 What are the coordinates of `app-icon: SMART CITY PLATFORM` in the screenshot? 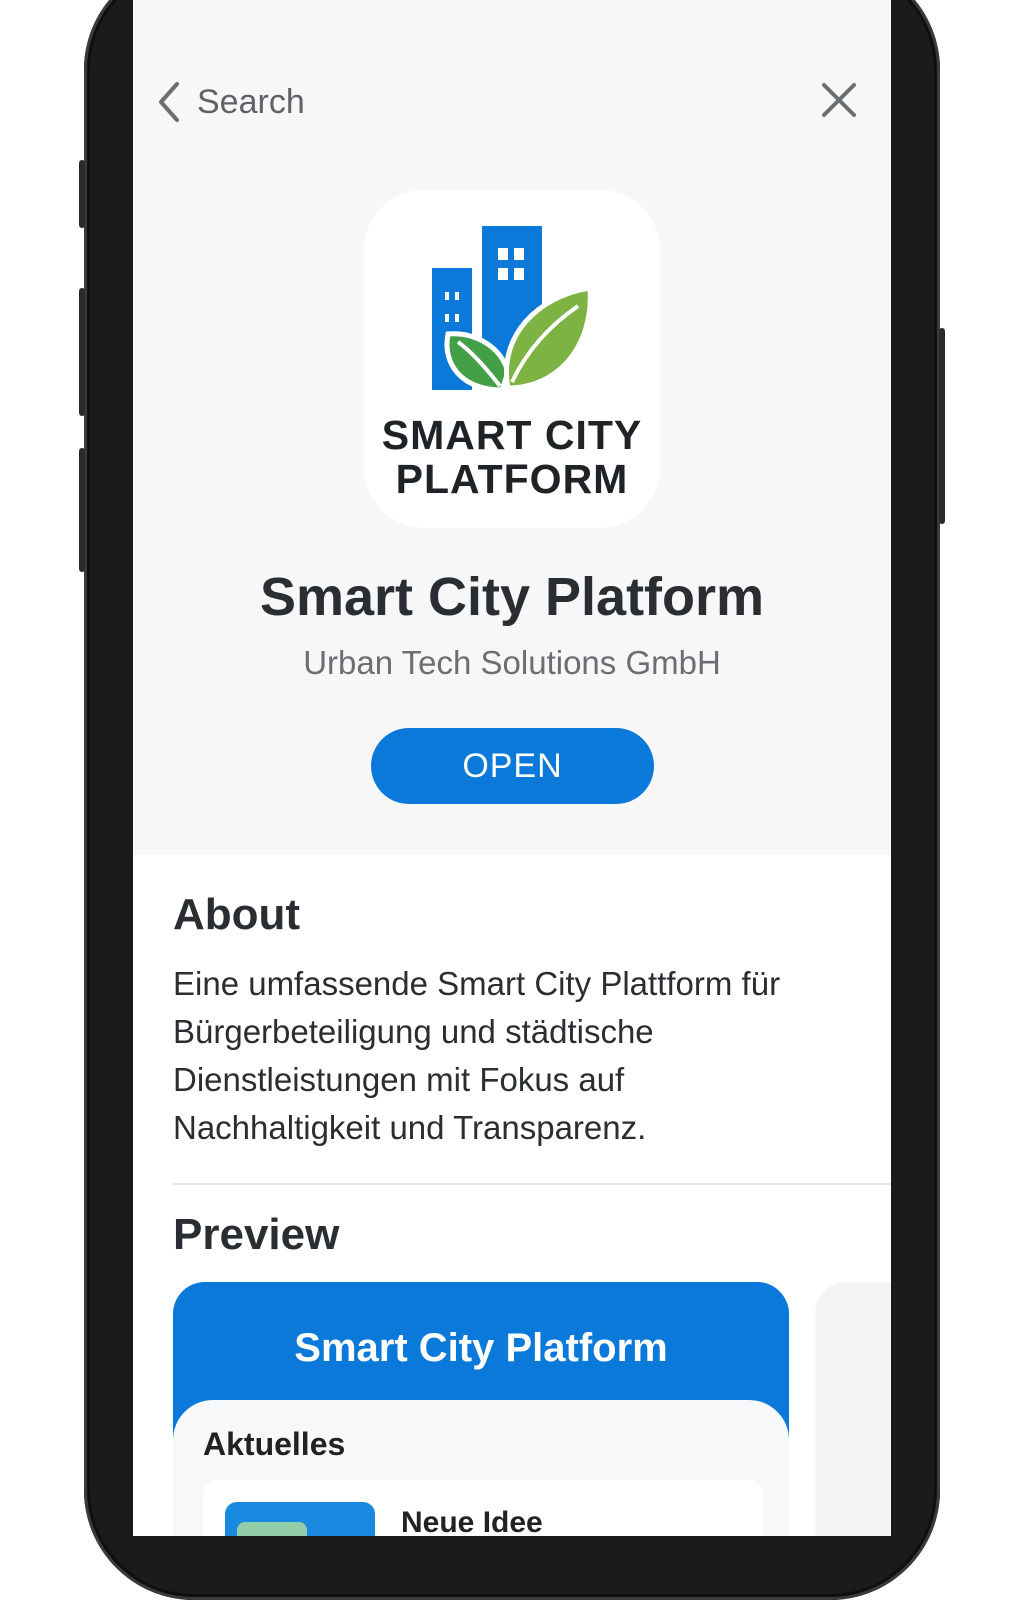 It's located at (512, 359).